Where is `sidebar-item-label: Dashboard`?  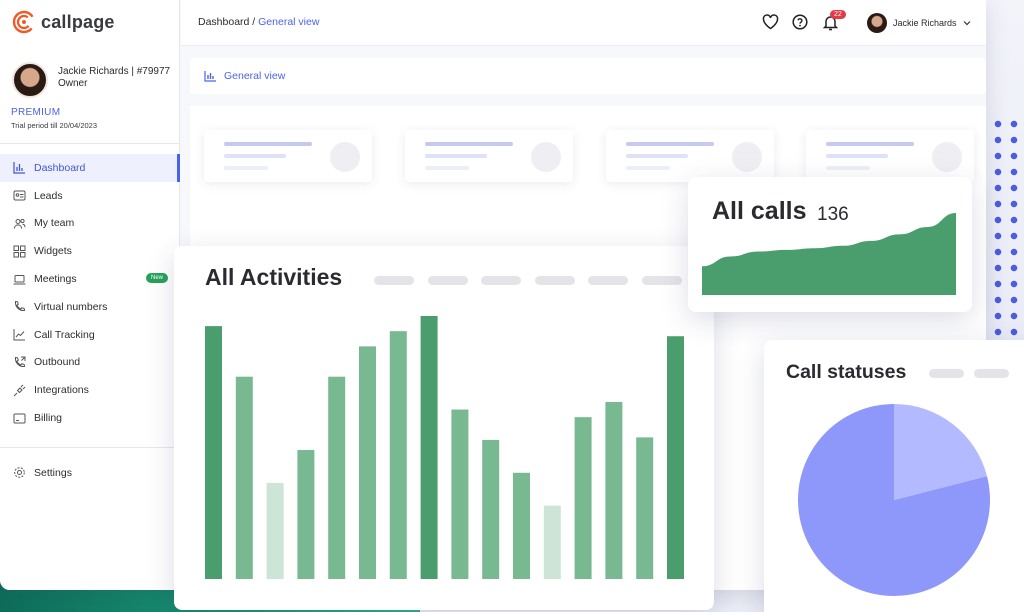 sidebar-item-label: Dashboard is located at coordinates (60, 167).